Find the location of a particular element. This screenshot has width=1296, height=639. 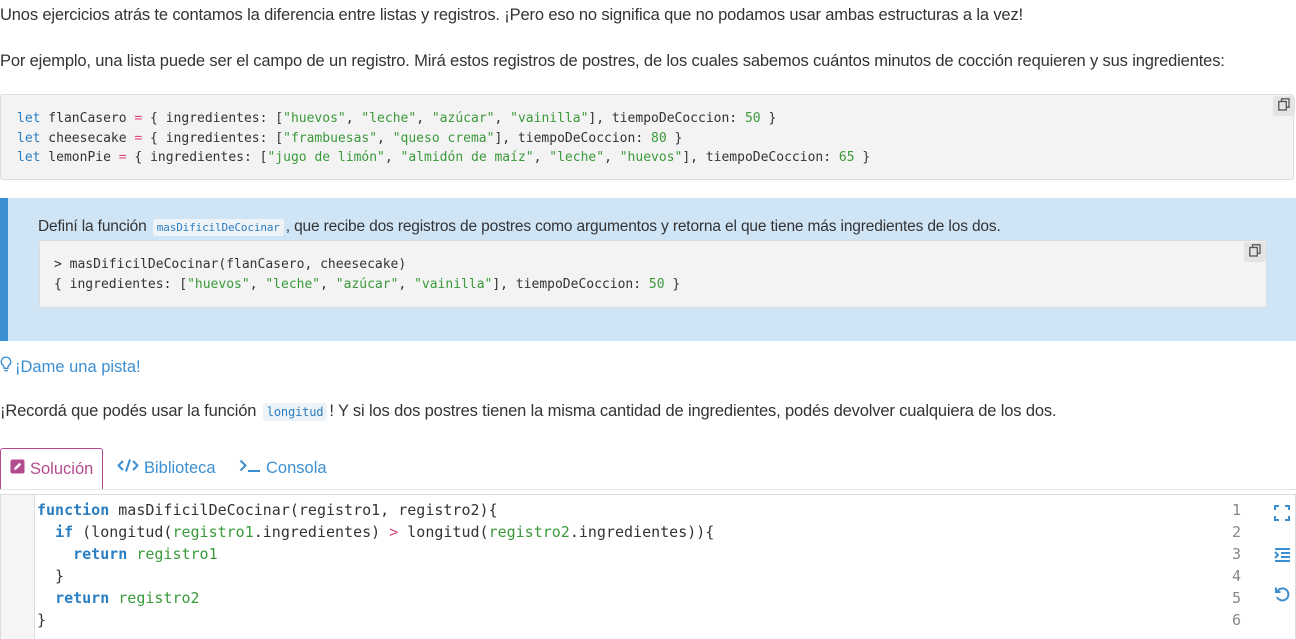

tab-consola: Consola is located at coordinates (283, 468).